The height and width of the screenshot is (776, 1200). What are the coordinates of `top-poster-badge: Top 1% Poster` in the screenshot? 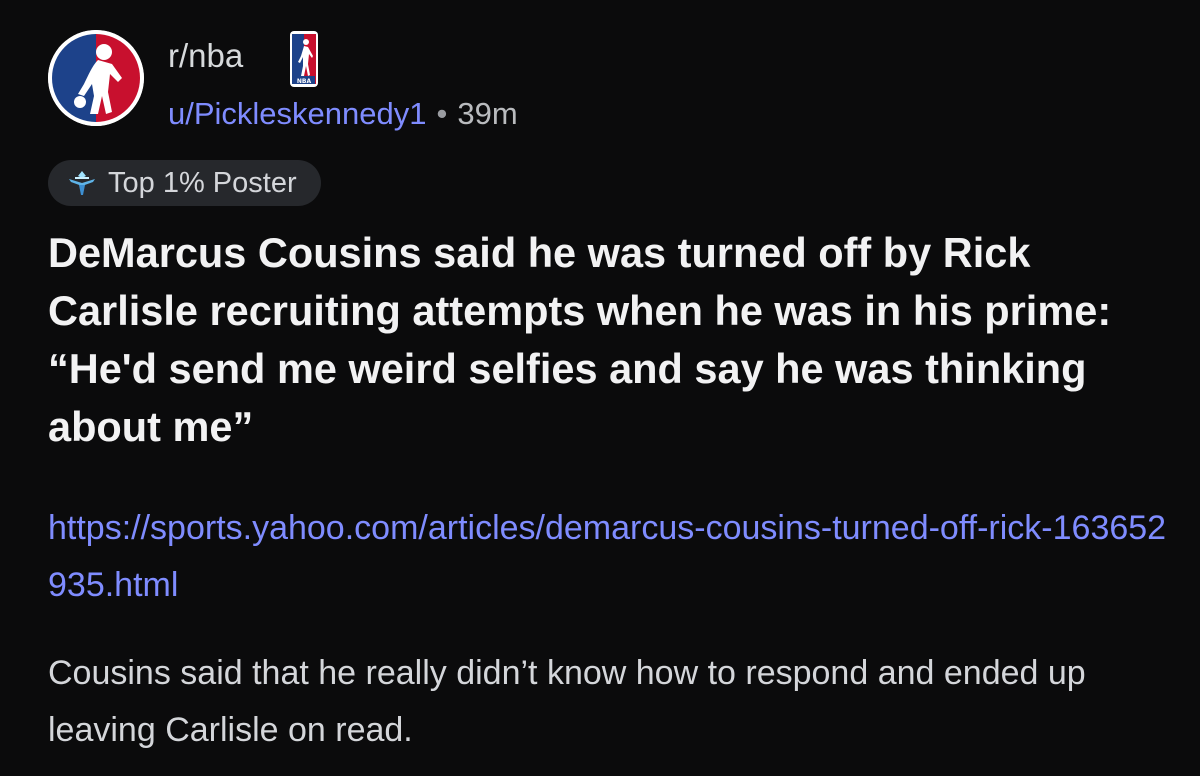 It's located at (184, 183).